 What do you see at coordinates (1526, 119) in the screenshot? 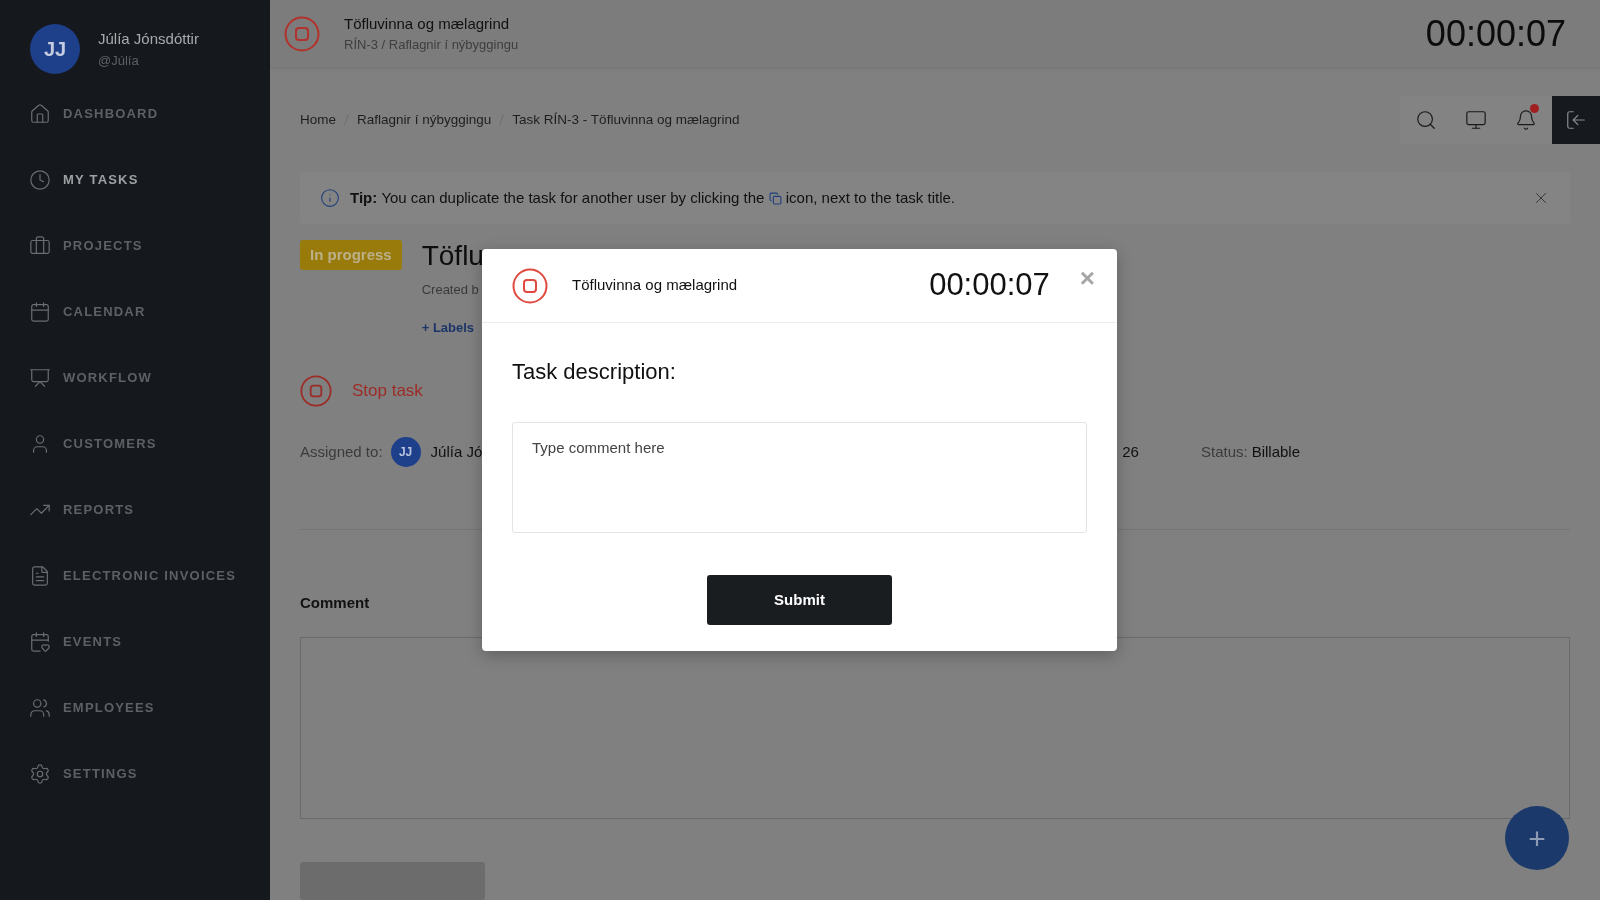
I see `notification-bell-icon` at bounding box center [1526, 119].